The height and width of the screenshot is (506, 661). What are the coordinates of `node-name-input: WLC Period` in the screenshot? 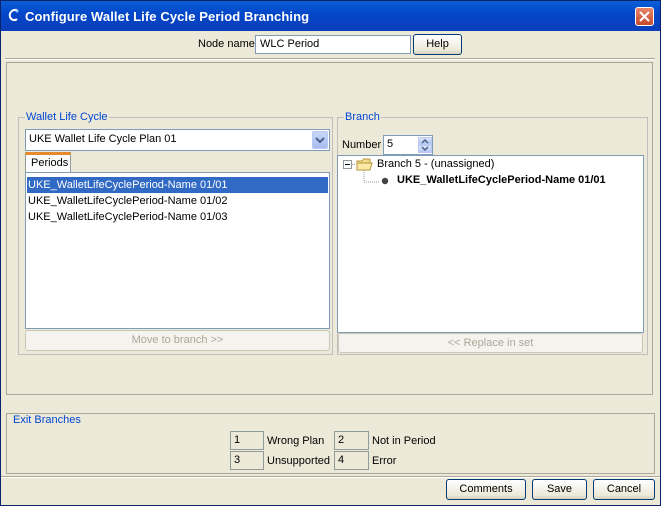 It's located at (333, 44).